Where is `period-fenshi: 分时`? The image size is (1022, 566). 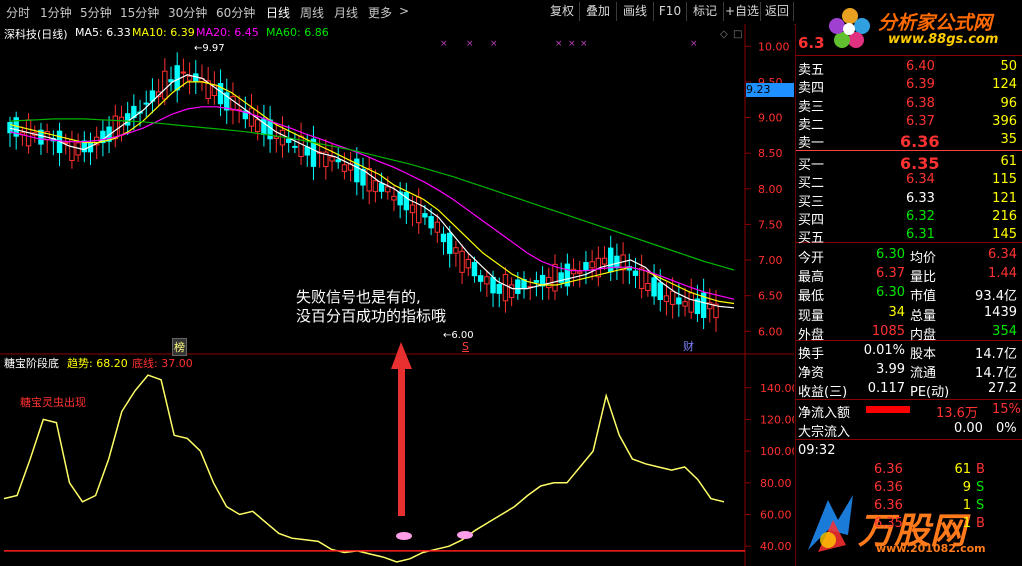 period-fenshi: 分时 is located at coordinates (18, 12).